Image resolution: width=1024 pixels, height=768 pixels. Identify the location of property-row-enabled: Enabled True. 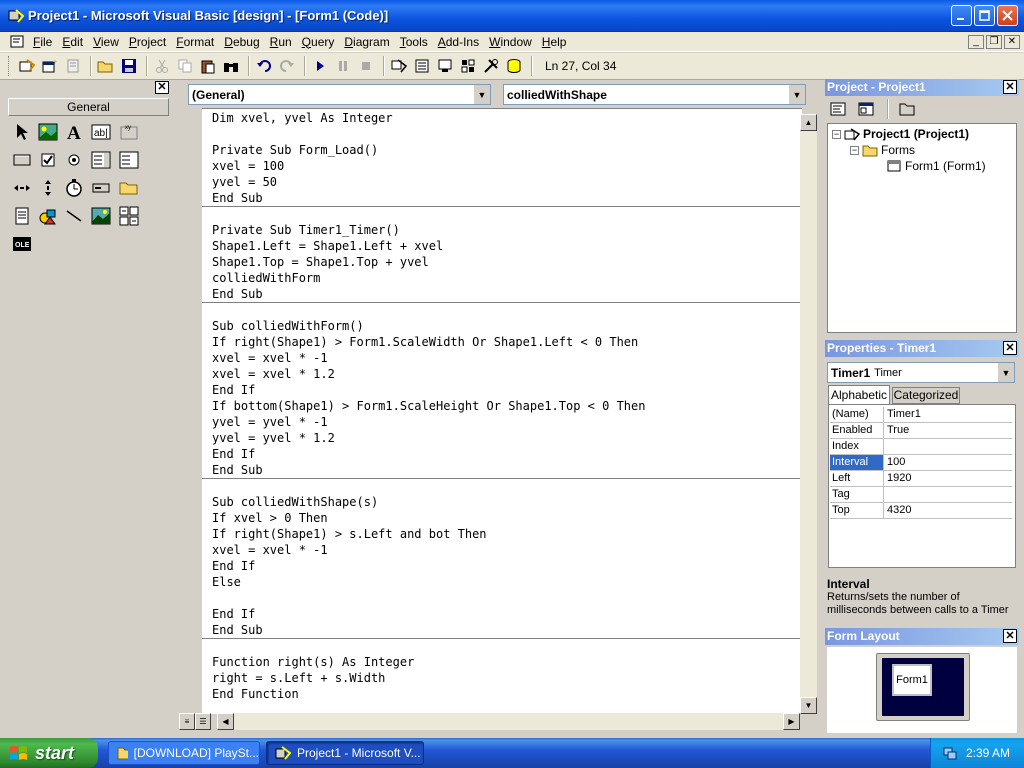
(921, 431).